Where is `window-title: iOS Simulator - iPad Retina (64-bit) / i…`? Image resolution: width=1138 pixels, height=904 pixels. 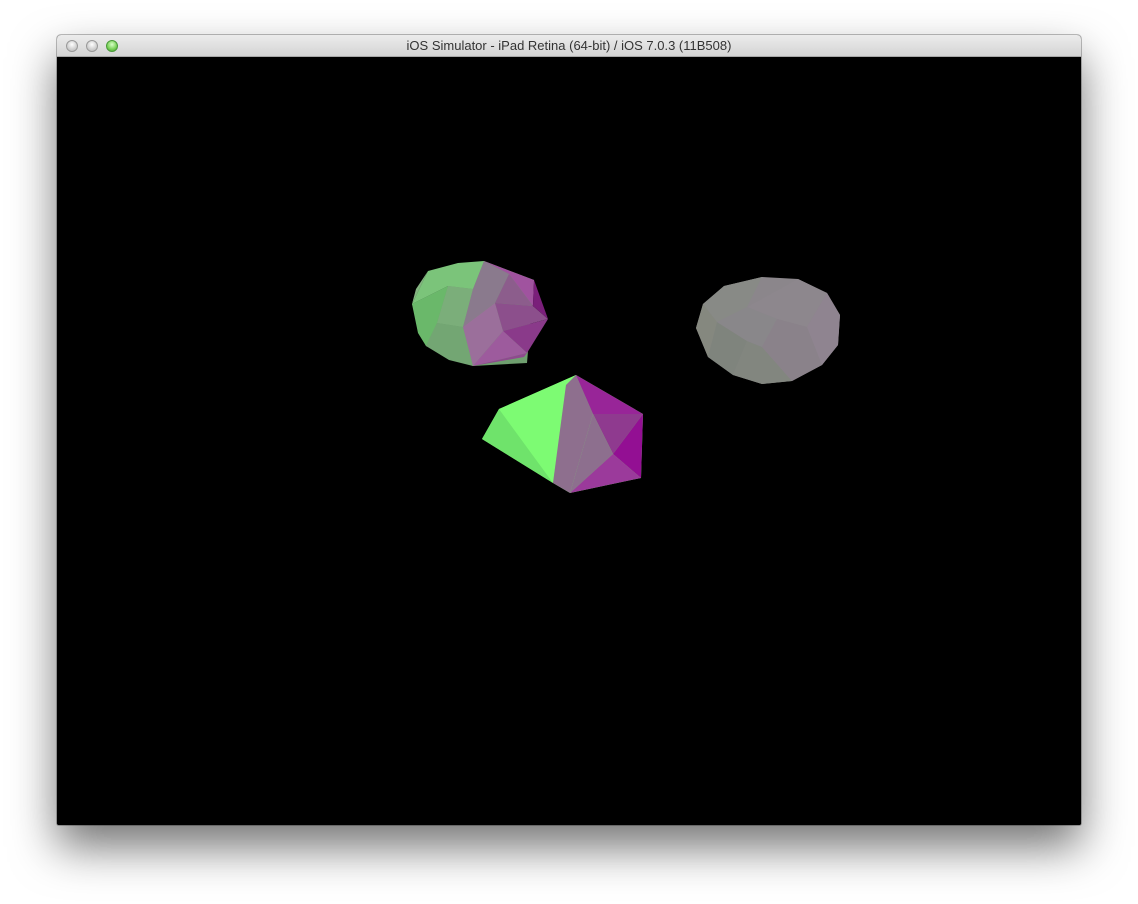 window-title: iOS Simulator - iPad Retina (64-bit) / i… is located at coordinates (569, 45).